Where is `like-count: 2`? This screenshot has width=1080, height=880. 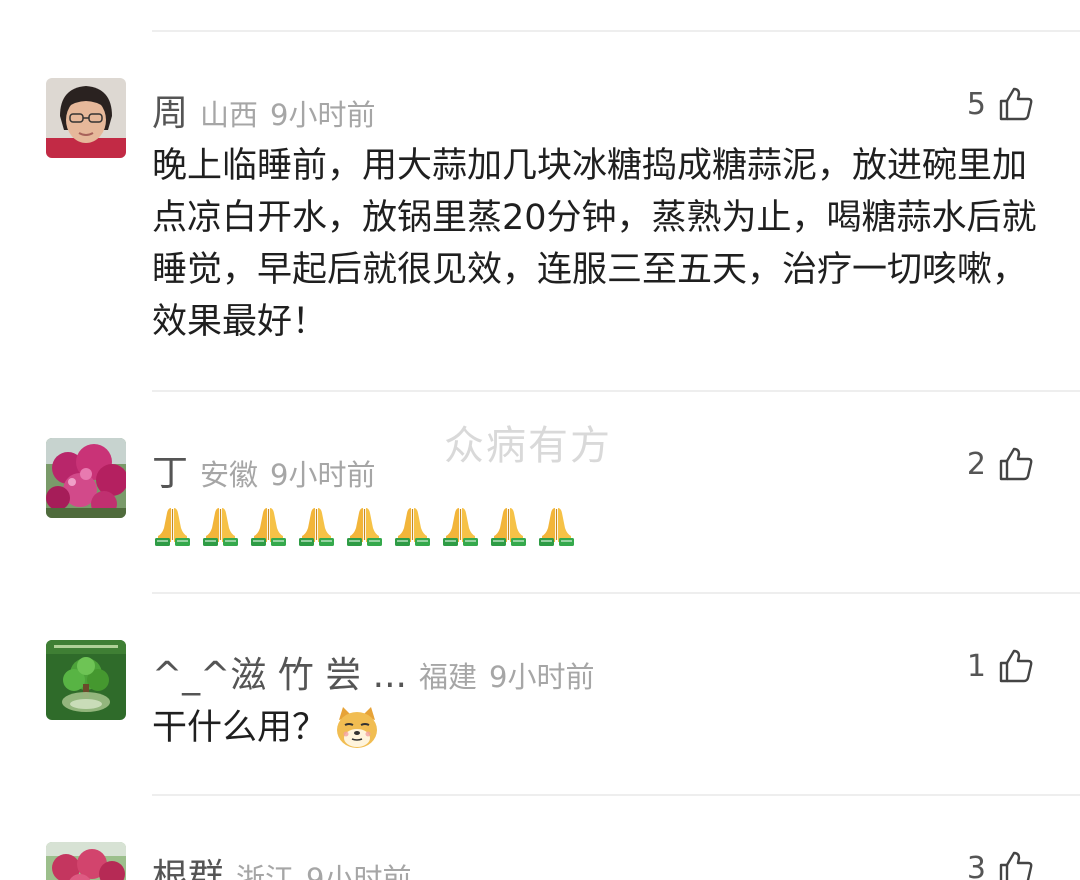 like-count: 2 is located at coordinates (976, 464).